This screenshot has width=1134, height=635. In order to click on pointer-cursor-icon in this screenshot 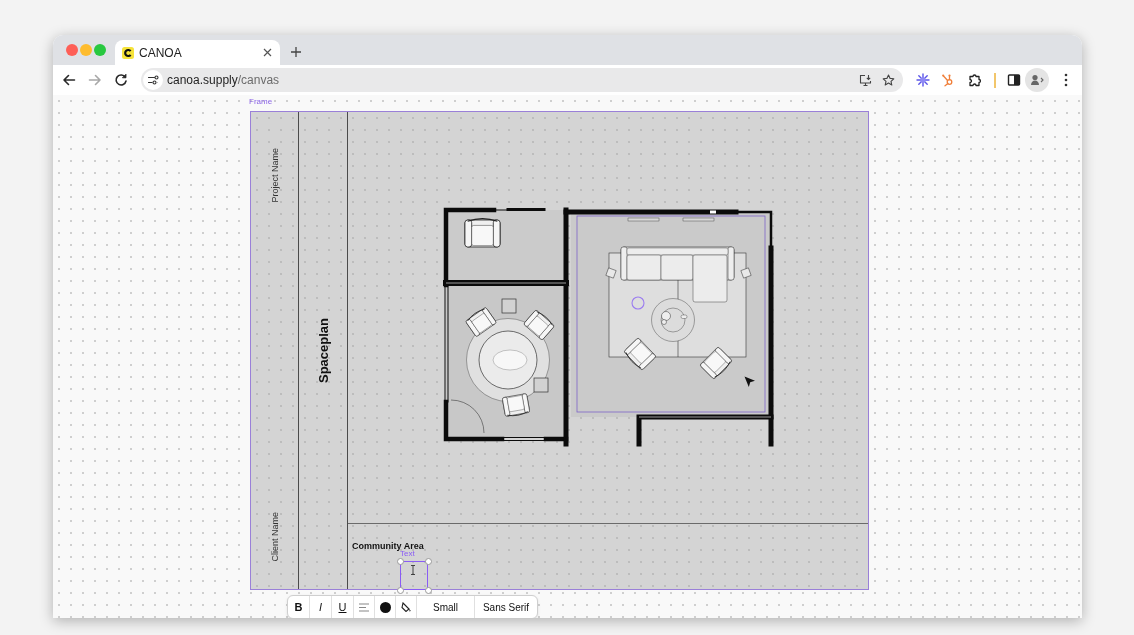, I will do `click(750, 382)`.